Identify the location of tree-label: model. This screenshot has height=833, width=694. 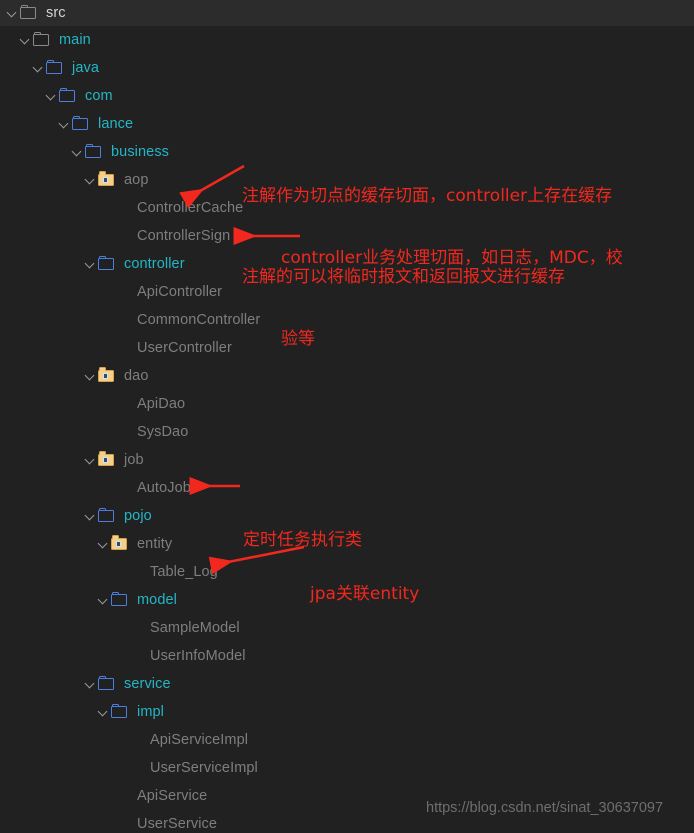
(157, 600).